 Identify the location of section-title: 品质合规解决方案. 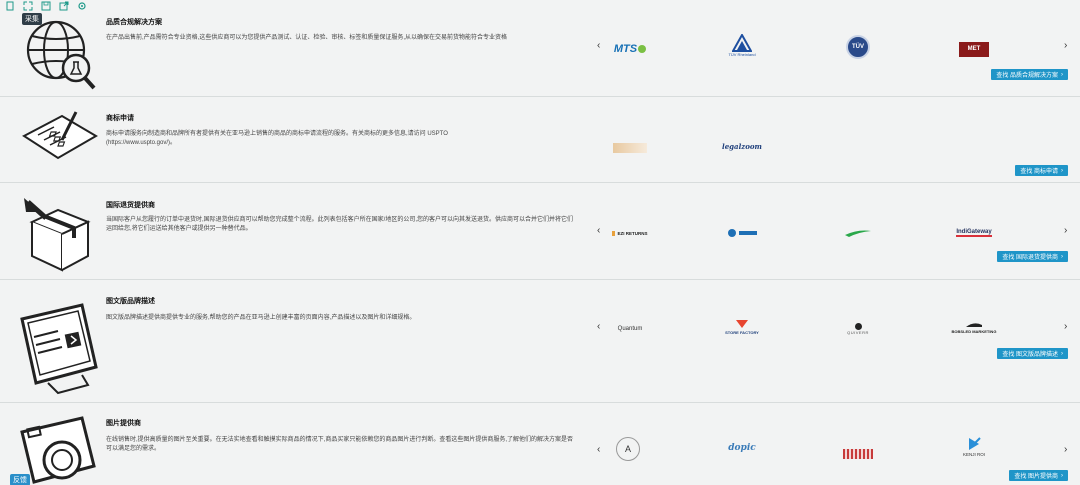
(134, 22).